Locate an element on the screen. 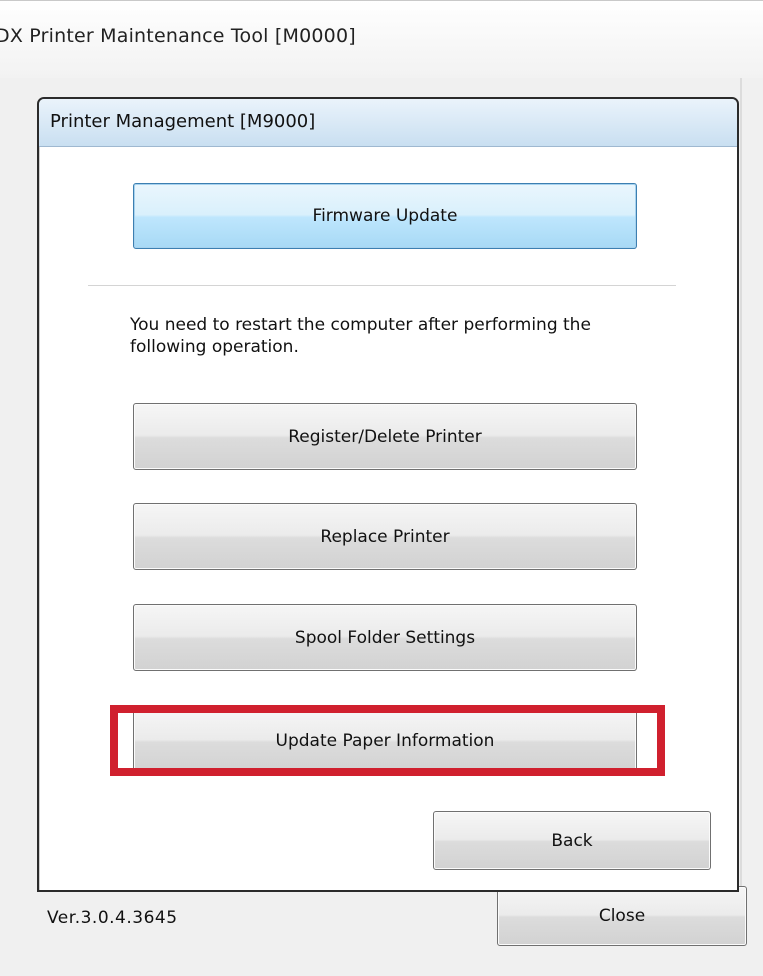 This screenshot has width=763, height=976. spool-folder-settings-button: Spool Folder Settings is located at coordinates (385, 637).